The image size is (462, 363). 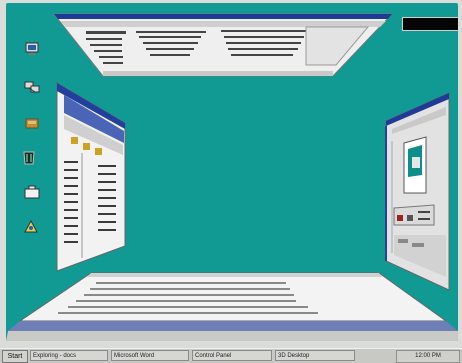 What do you see at coordinates (315, 355) in the screenshot?
I see `taskbar-button-3d-desktop: 3D Desktop` at bounding box center [315, 355].